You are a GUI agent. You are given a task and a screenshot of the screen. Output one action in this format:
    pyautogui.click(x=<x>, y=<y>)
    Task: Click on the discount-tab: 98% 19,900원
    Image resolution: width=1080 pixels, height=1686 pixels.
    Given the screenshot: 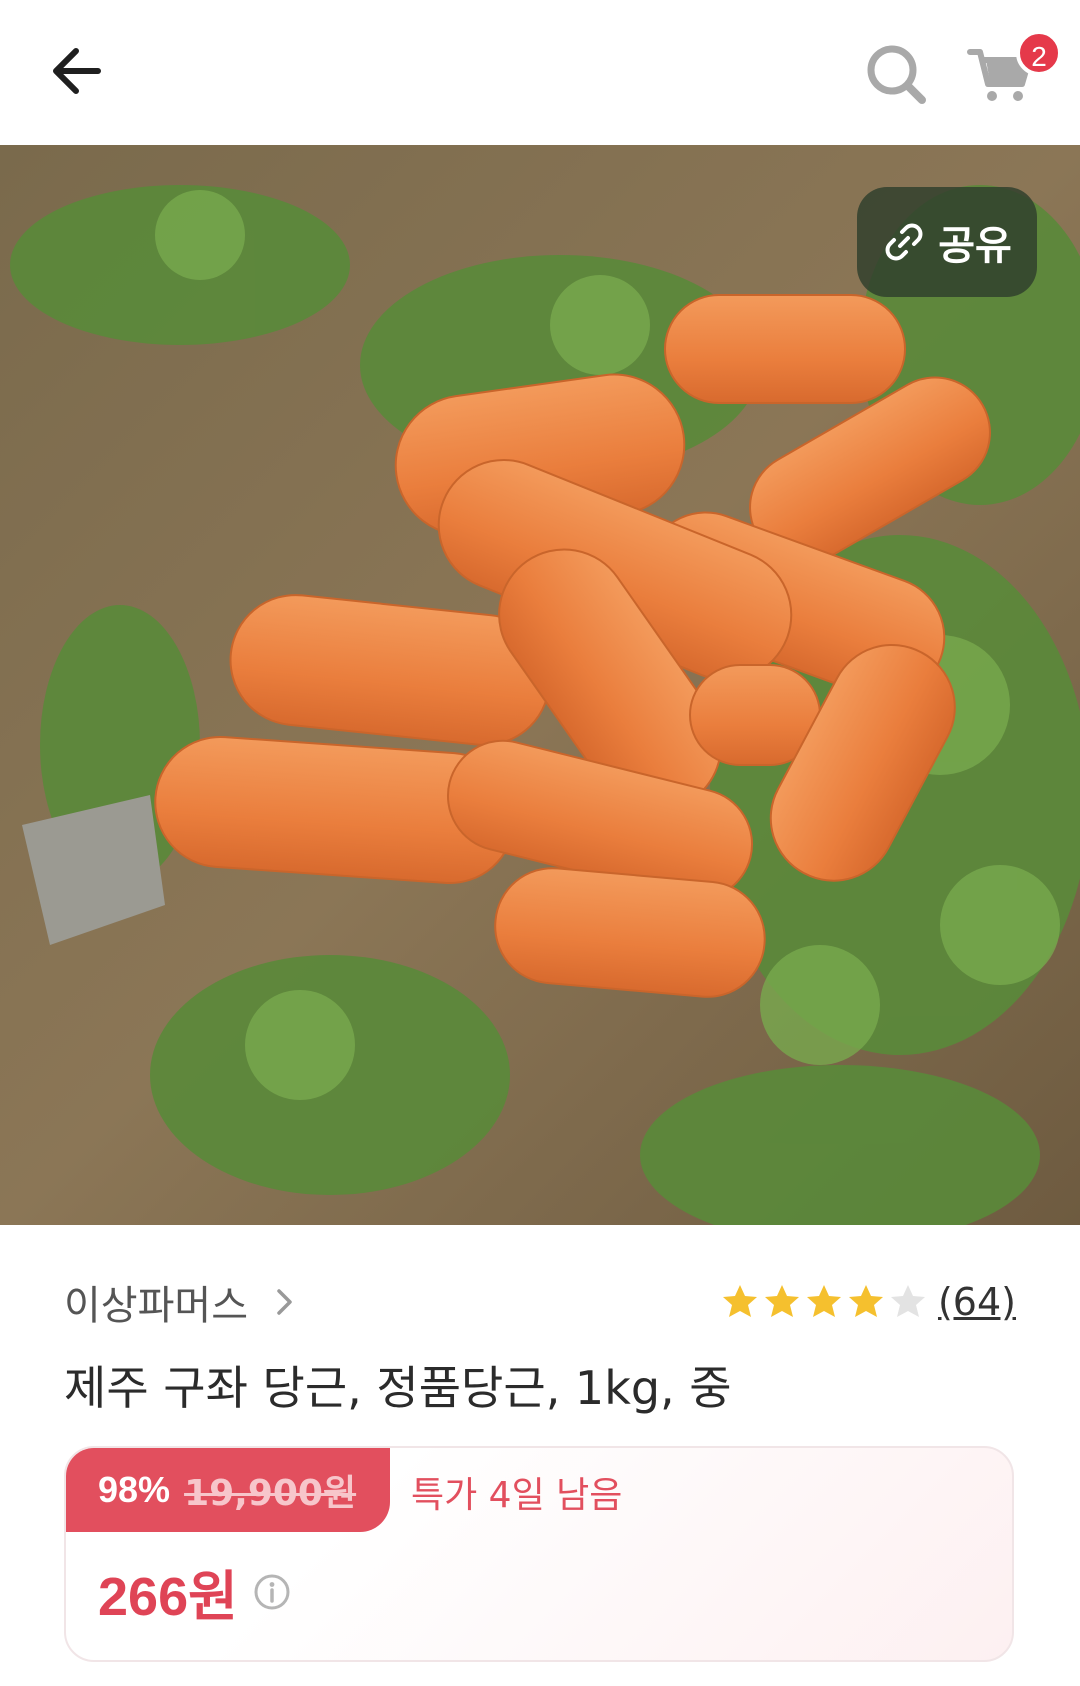 What is the action you would take?
    pyautogui.click(x=228, y=1490)
    